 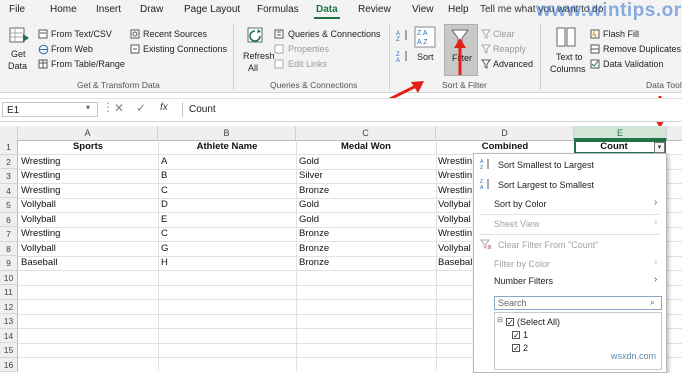 What do you see at coordinates (164, 162) in the screenshot?
I see `table-cell: A` at bounding box center [164, 162].